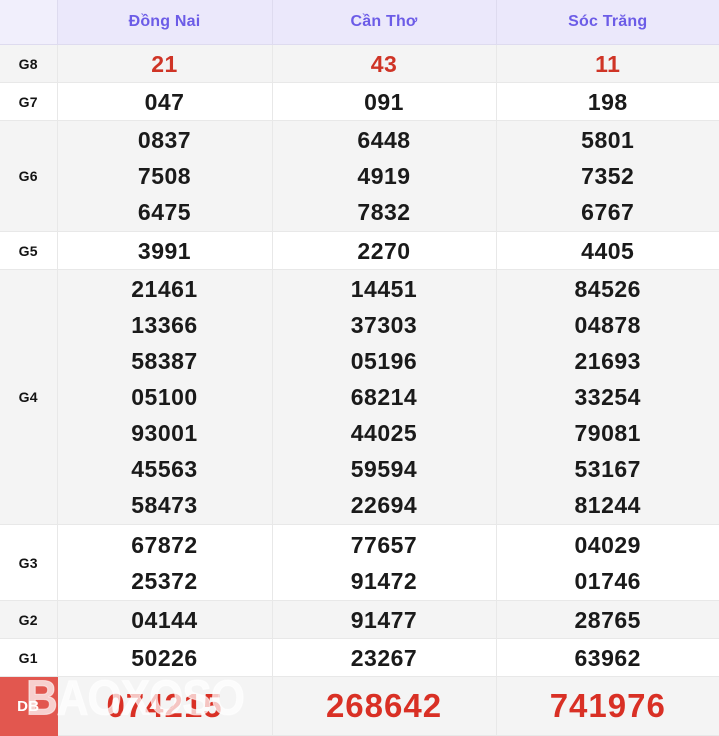 This screenshot has width=719, height=736. Describe the element at coordinates (28, 22) in the screenshot. I see `header-corner-cell` at that location.